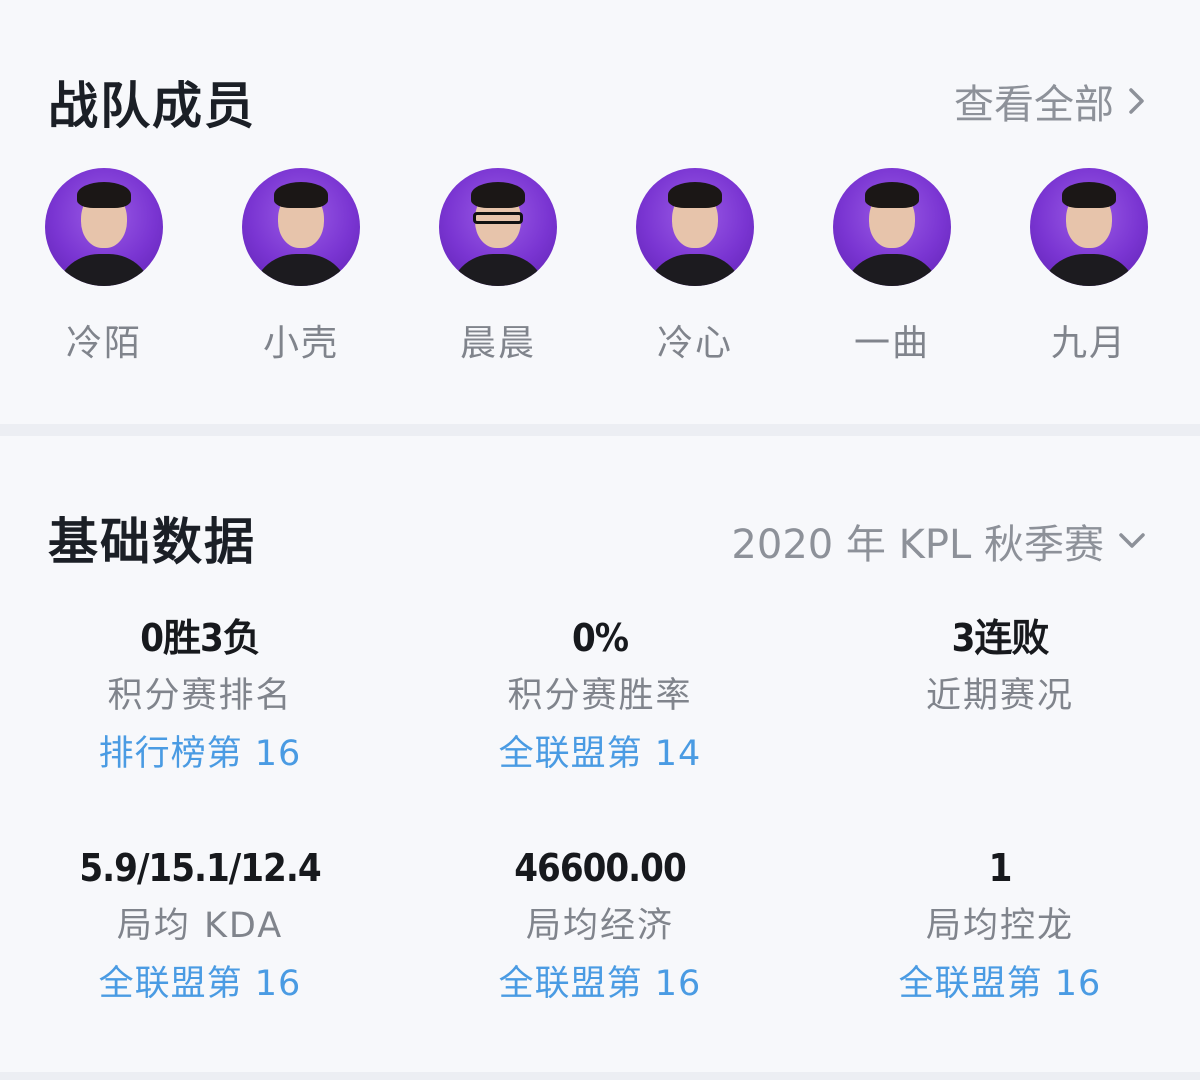 The width and height of the screenshot is (1200, 1080). Describe the element at coordinates (999, 696) in the screenshot. I see `stat-label: 近期赛况` at that location.